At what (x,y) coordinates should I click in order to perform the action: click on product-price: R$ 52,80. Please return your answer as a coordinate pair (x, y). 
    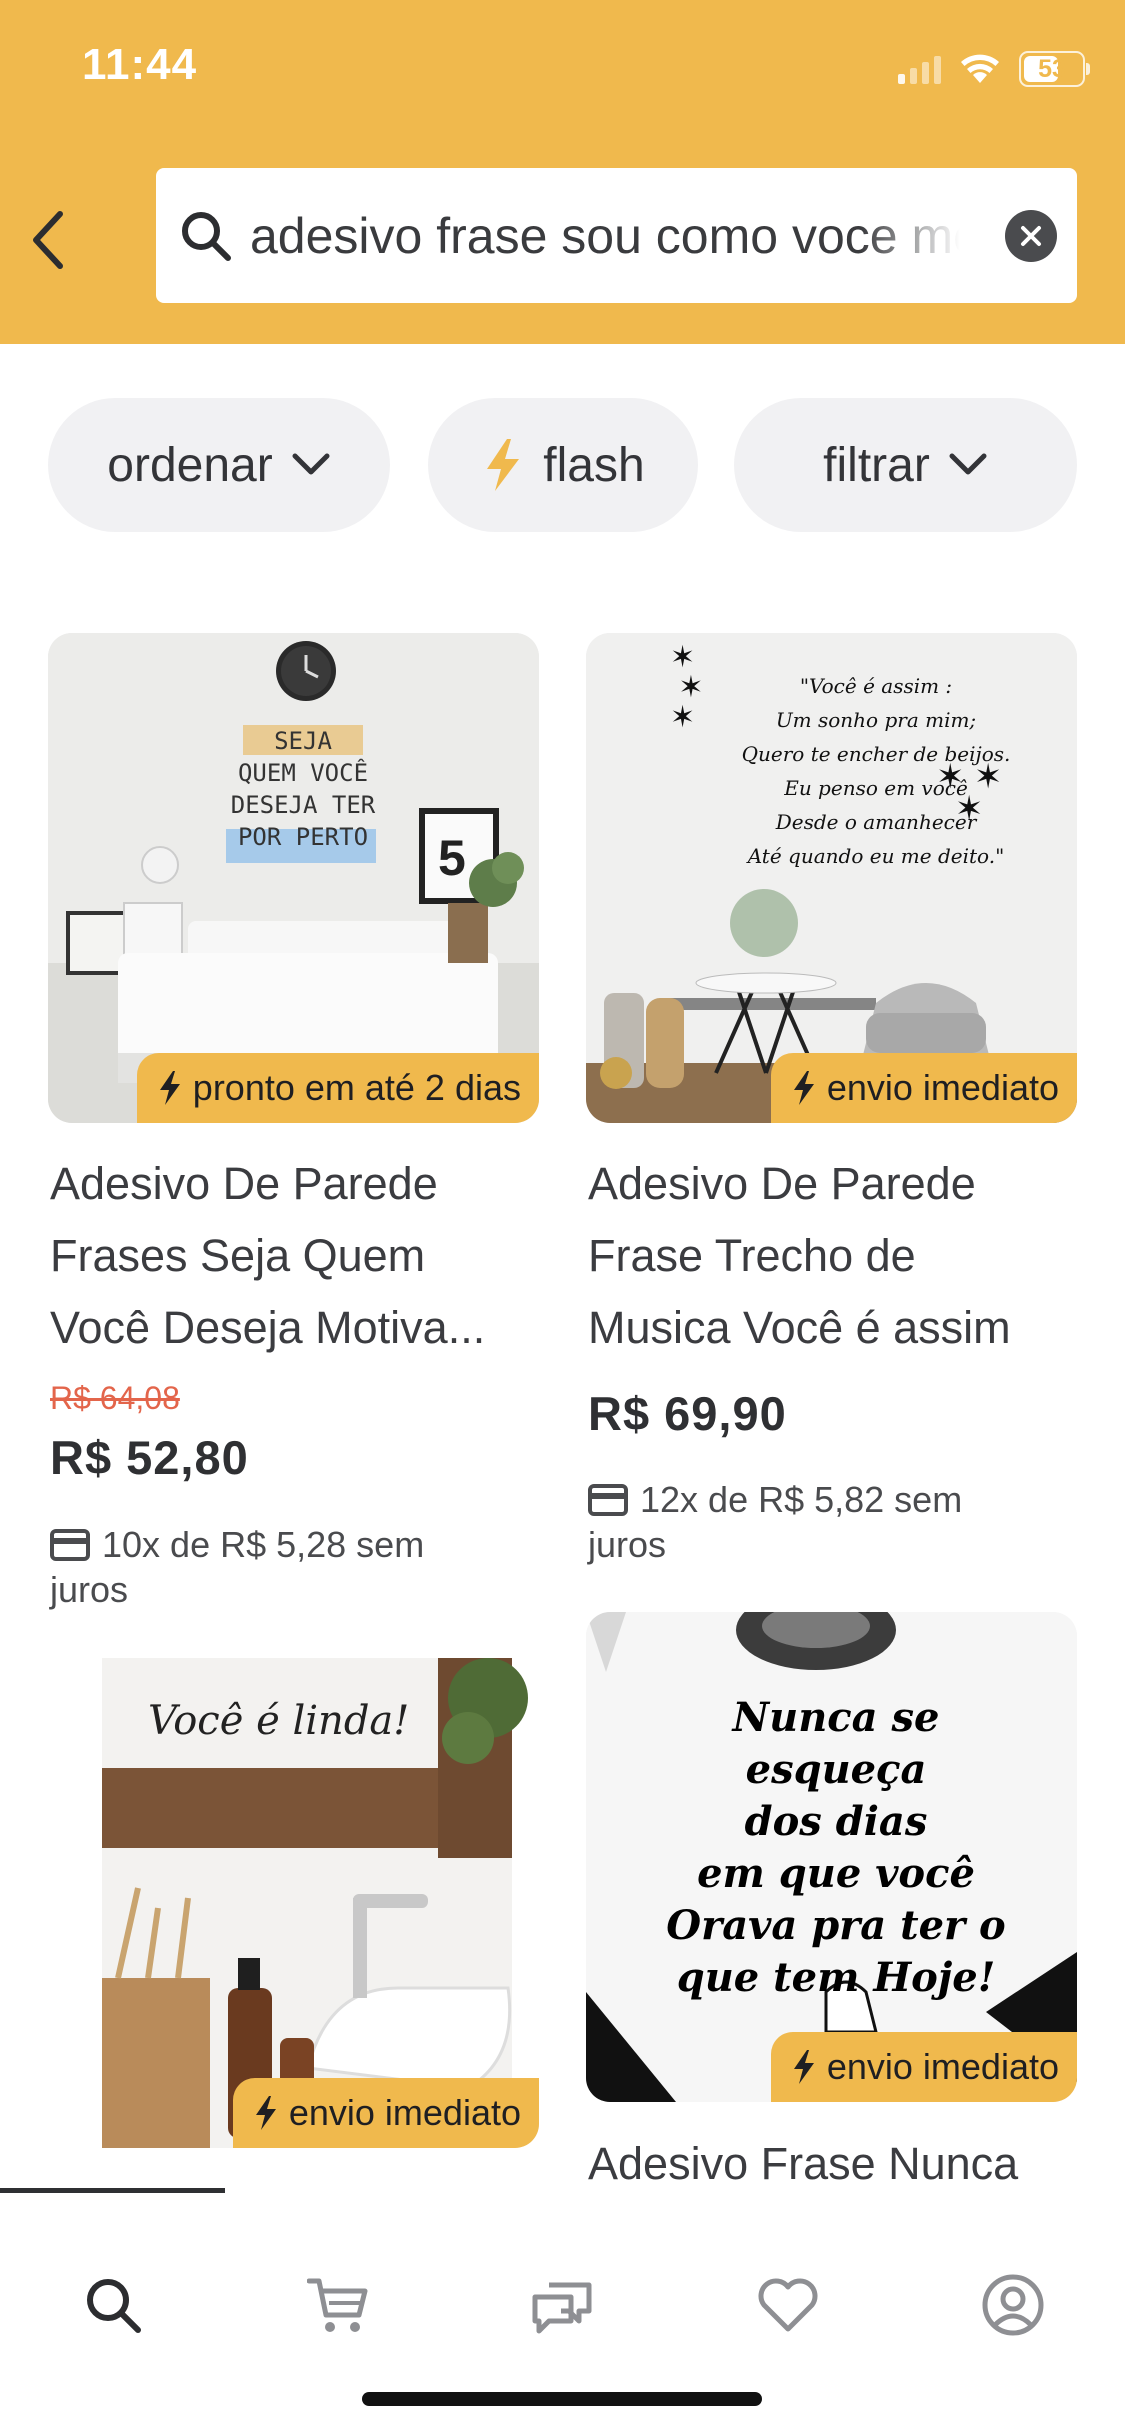
    Looking at the image, I should click on (149, 1457).